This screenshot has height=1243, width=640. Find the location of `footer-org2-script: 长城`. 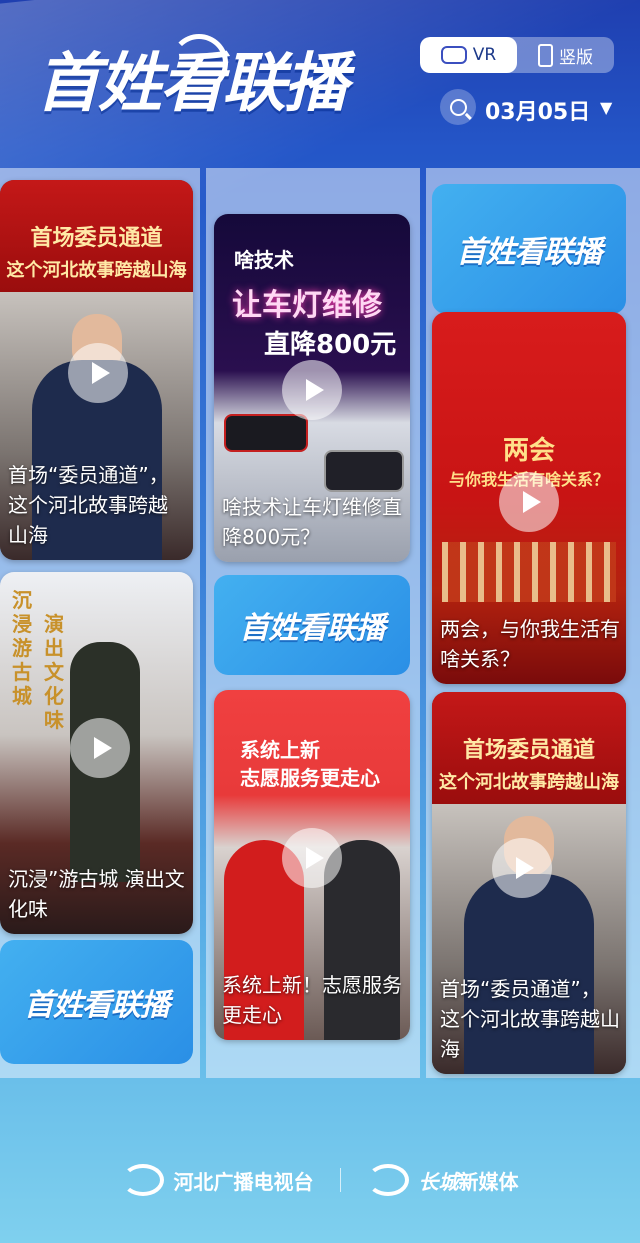

footer-org2-script: 长城 is located at coordinates (438, 1181).